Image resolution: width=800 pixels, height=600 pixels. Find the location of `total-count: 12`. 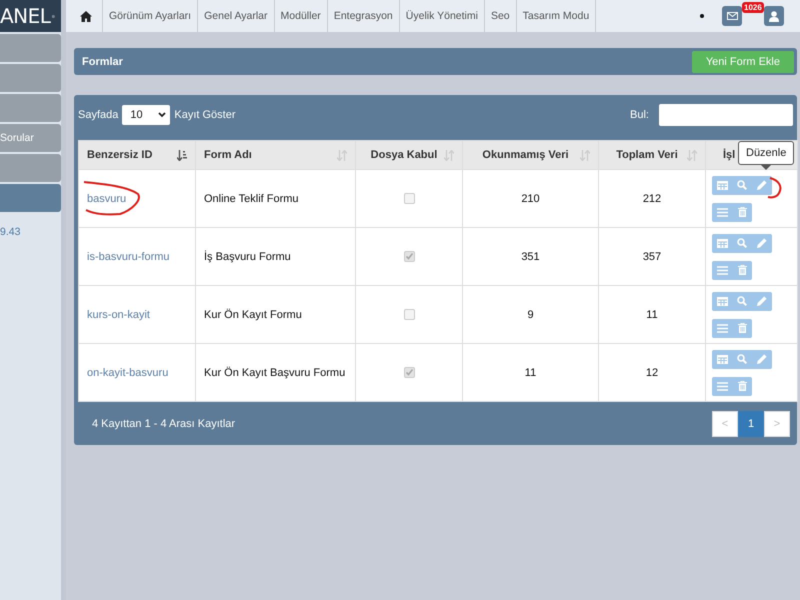

total-count: 12 is located at coordinates (652, 372).